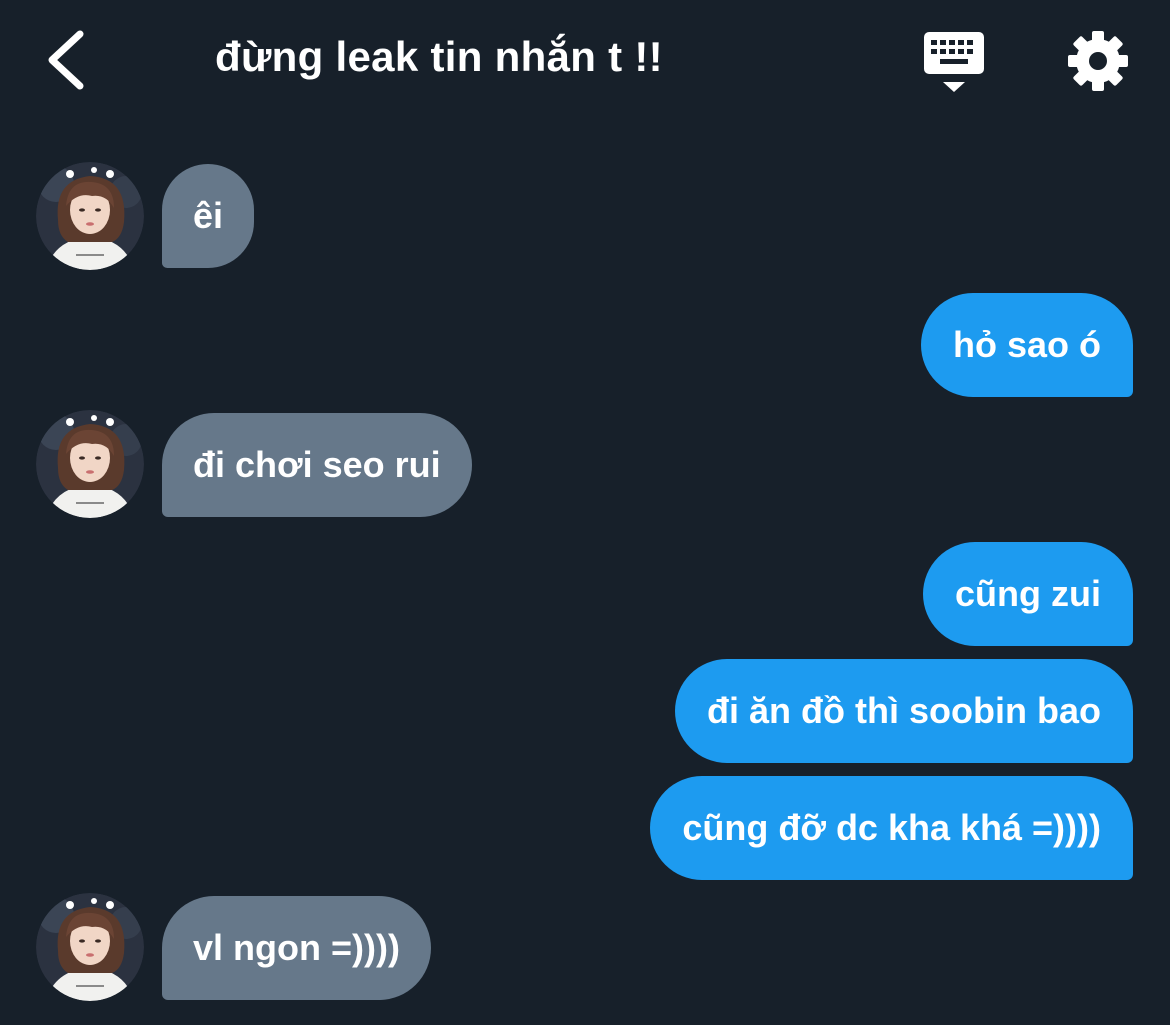  I want to click on incoming-message-bubble: êi, so click(208, 216).